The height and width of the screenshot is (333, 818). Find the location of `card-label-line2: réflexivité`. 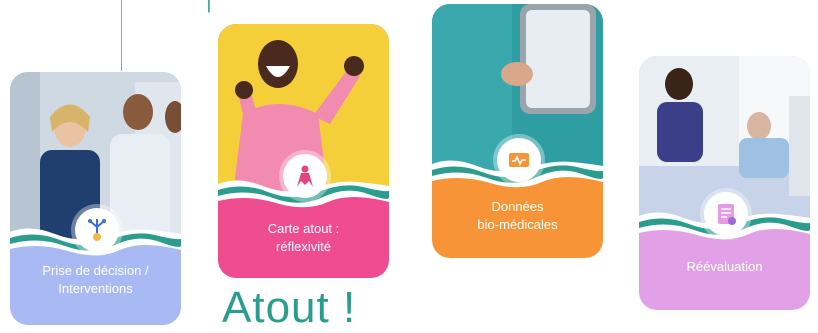

card-label-line2: réflexivité is located at coordinates (303, 246).